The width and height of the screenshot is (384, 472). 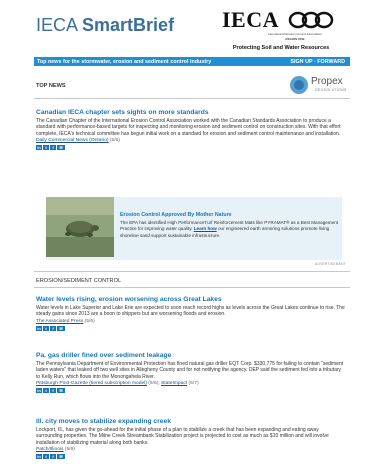 I want to click on source-link: Daily Commercial News (Ontario), so click(x=72, y=140).